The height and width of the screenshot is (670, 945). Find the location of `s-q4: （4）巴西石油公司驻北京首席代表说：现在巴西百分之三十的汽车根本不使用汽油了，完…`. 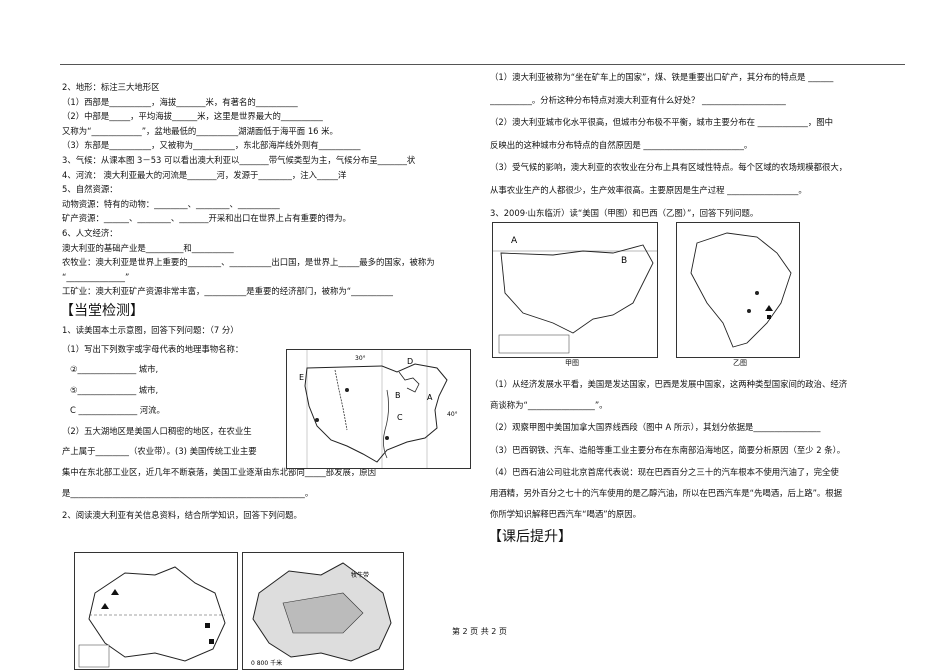

s-q4: （4）巴西石油公司驻北京首席代表说：现在巴西百分之三十的汽车根本不使用汽油了，完… is located at coordinates (664, 472).